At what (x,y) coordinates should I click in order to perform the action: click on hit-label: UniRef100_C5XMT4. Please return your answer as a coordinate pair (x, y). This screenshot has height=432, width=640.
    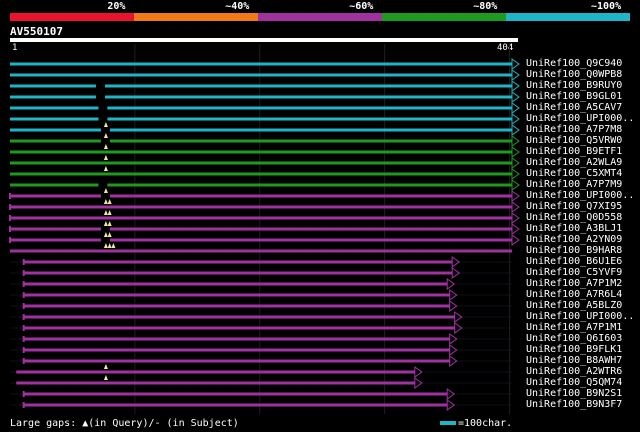
    Looking at the image, I should click on (582, 173).